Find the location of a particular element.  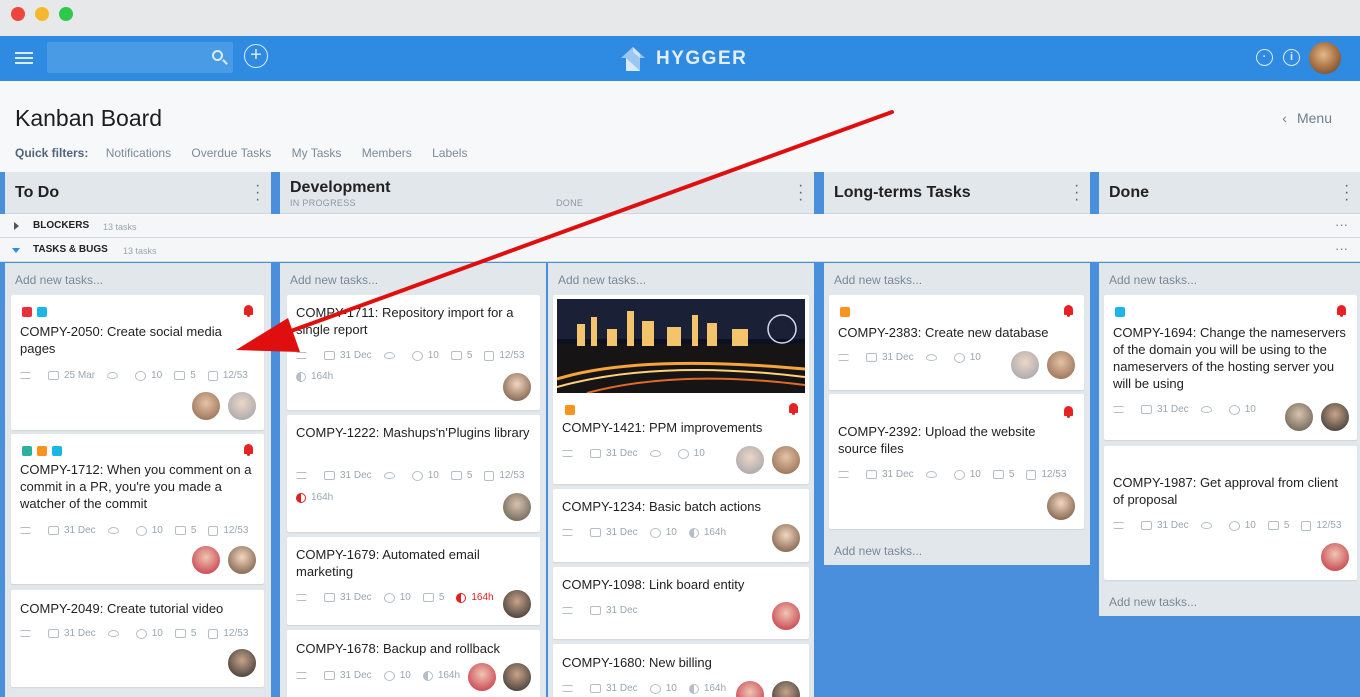

task-card: COMPY-1680: New billing 31 Dec 10 164h is located at coordinates (681, 670).